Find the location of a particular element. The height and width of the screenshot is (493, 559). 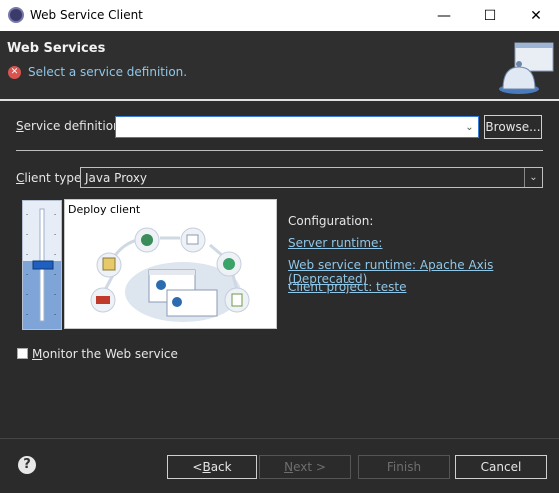

client-type-value: Java Proxy is located at coordinates (116, 177).